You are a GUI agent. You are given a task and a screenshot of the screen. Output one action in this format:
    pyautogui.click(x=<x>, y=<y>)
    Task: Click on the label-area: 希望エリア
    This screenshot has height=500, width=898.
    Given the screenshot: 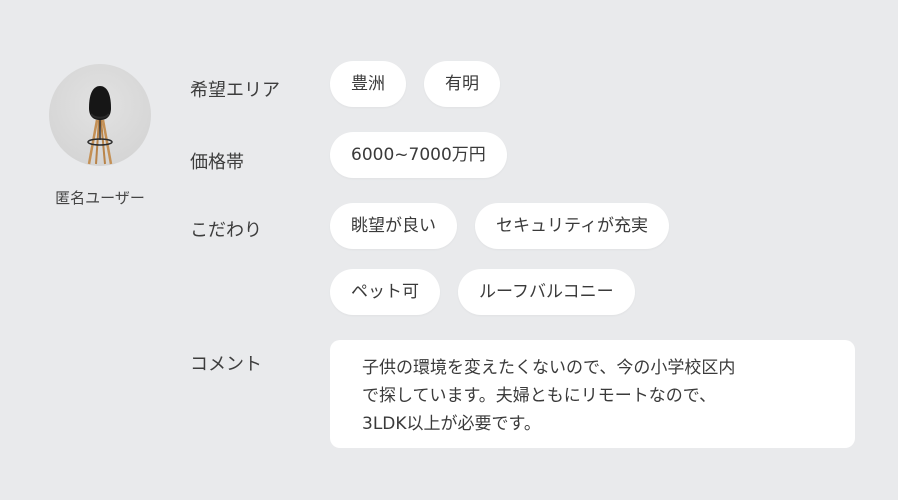 What is the action you would take?
    pyautogui.click(x=235, y=90)
    